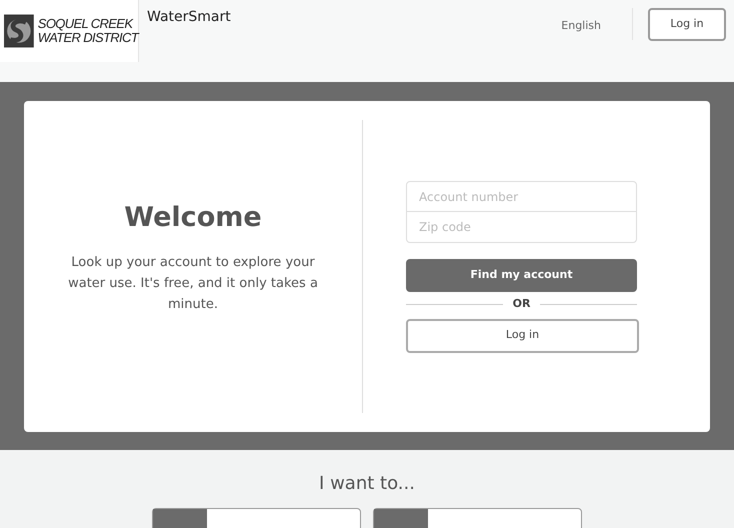 This screenshot has width=734, height=528. I want to click on find-account-button: Find my account, so click(521, 275).